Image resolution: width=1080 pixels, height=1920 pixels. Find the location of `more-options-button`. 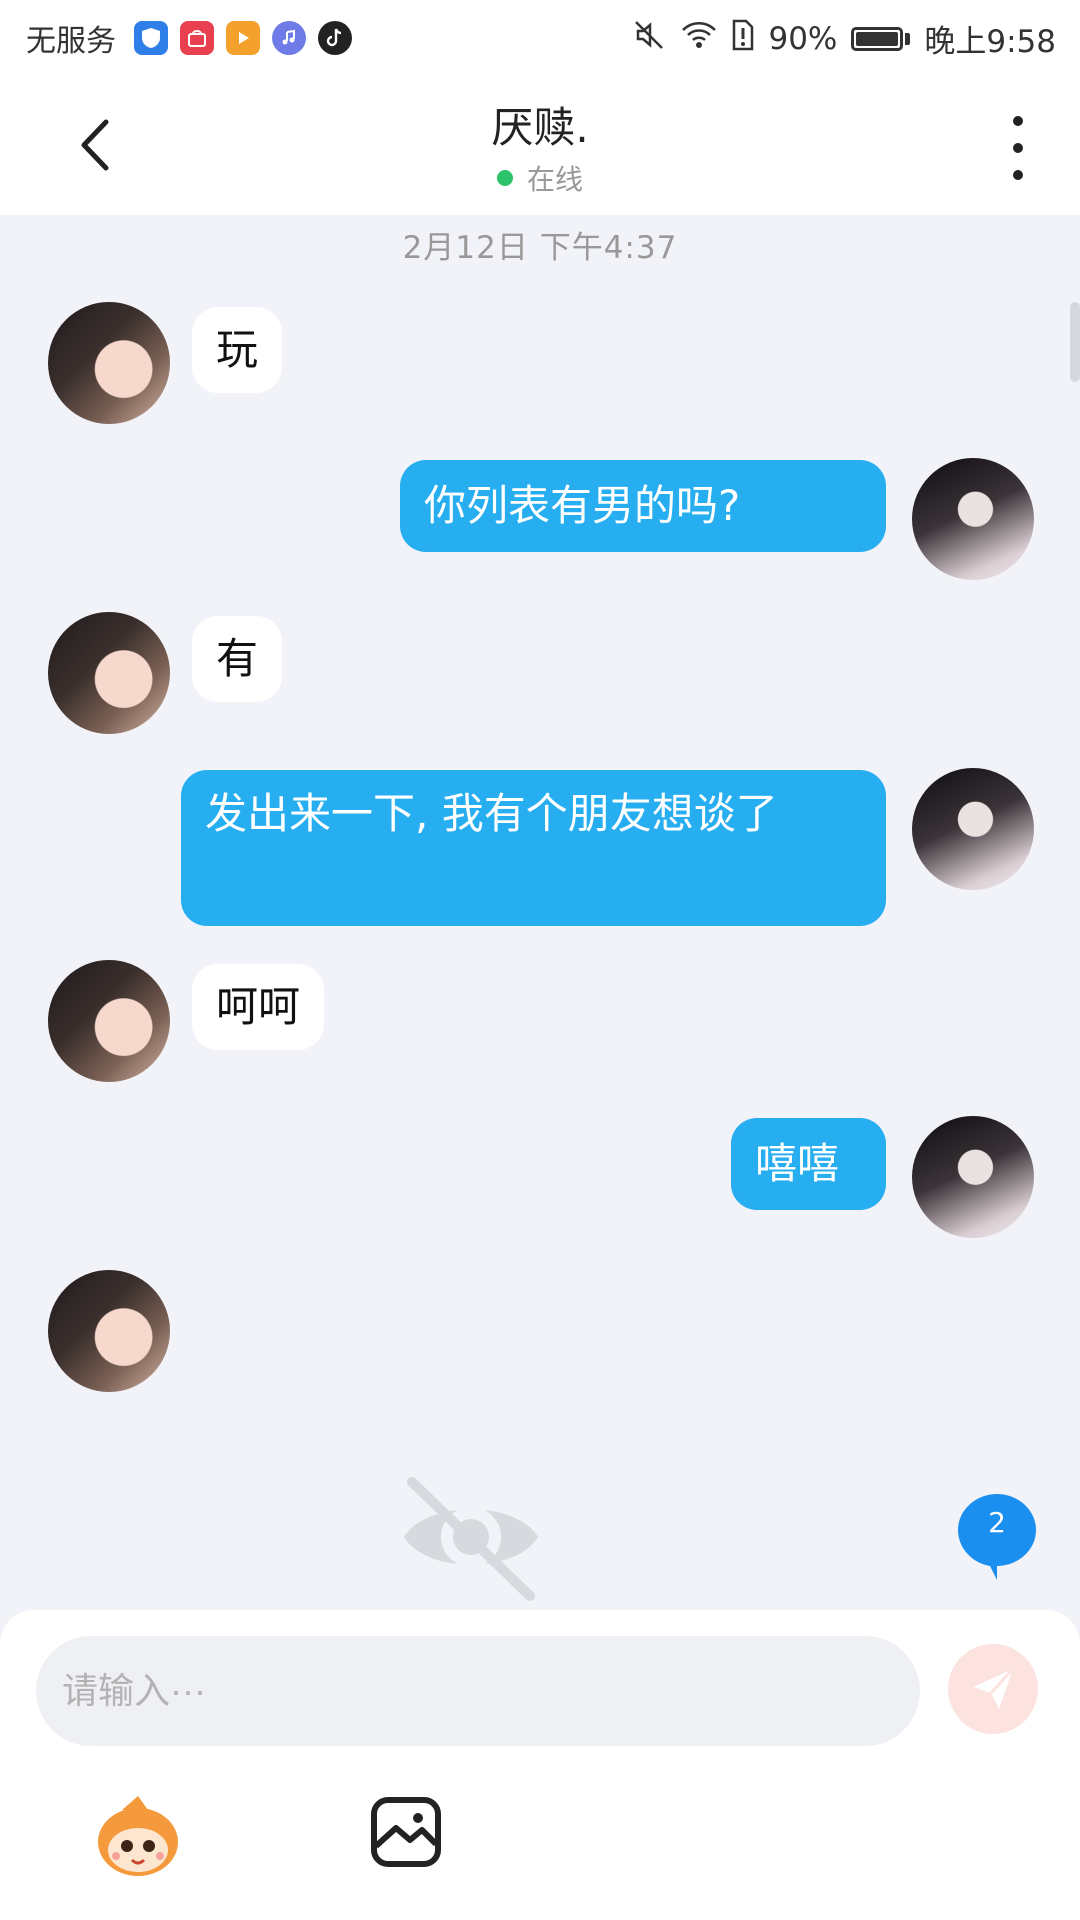

more-options-button is located at coordinates (1018, 148).